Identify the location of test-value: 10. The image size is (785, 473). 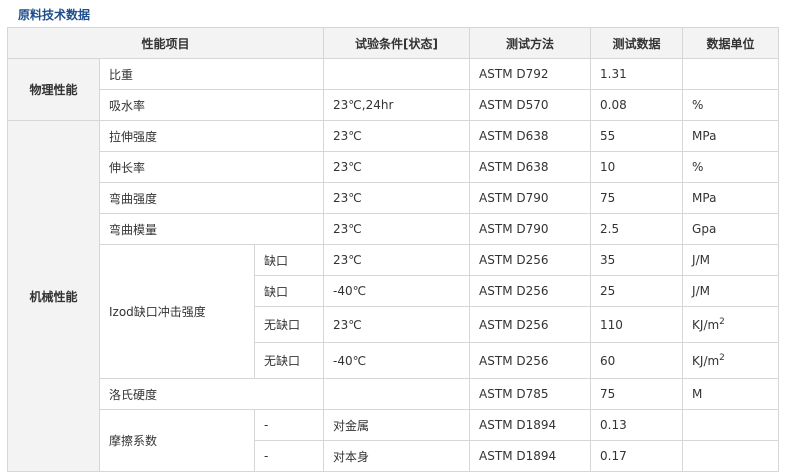
(637, 167).